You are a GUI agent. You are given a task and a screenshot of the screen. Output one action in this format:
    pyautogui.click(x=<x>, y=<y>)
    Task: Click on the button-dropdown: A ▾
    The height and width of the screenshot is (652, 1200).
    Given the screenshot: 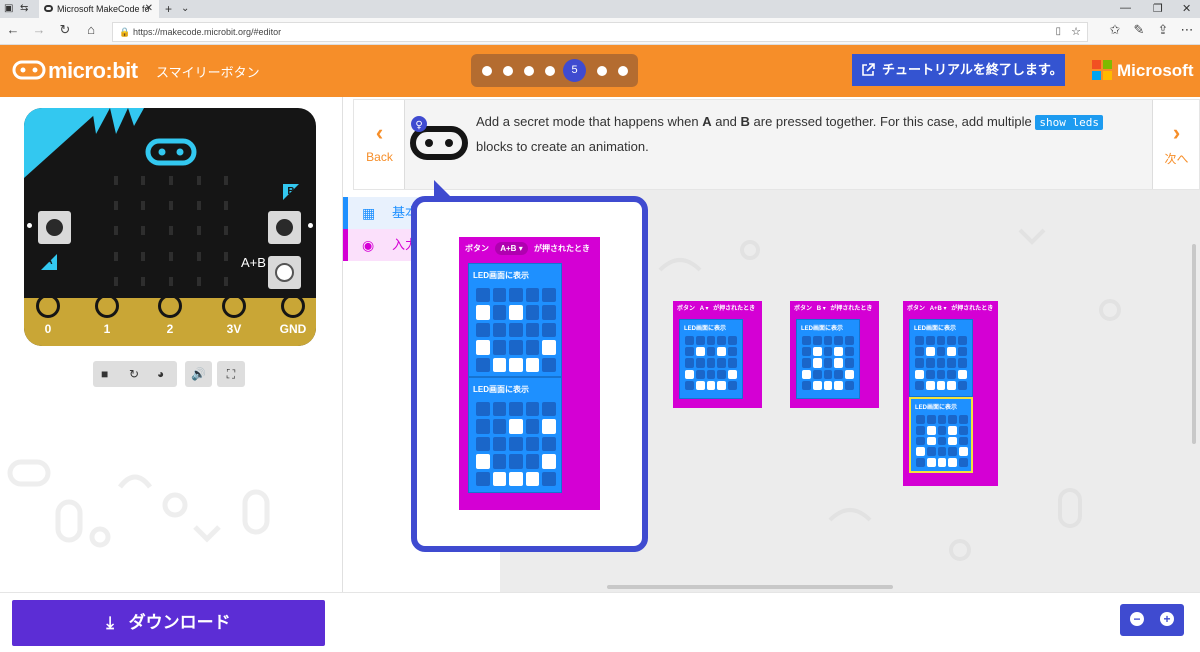 What is the action you would take?
    pyautogui.click(x=704, y=309)
    